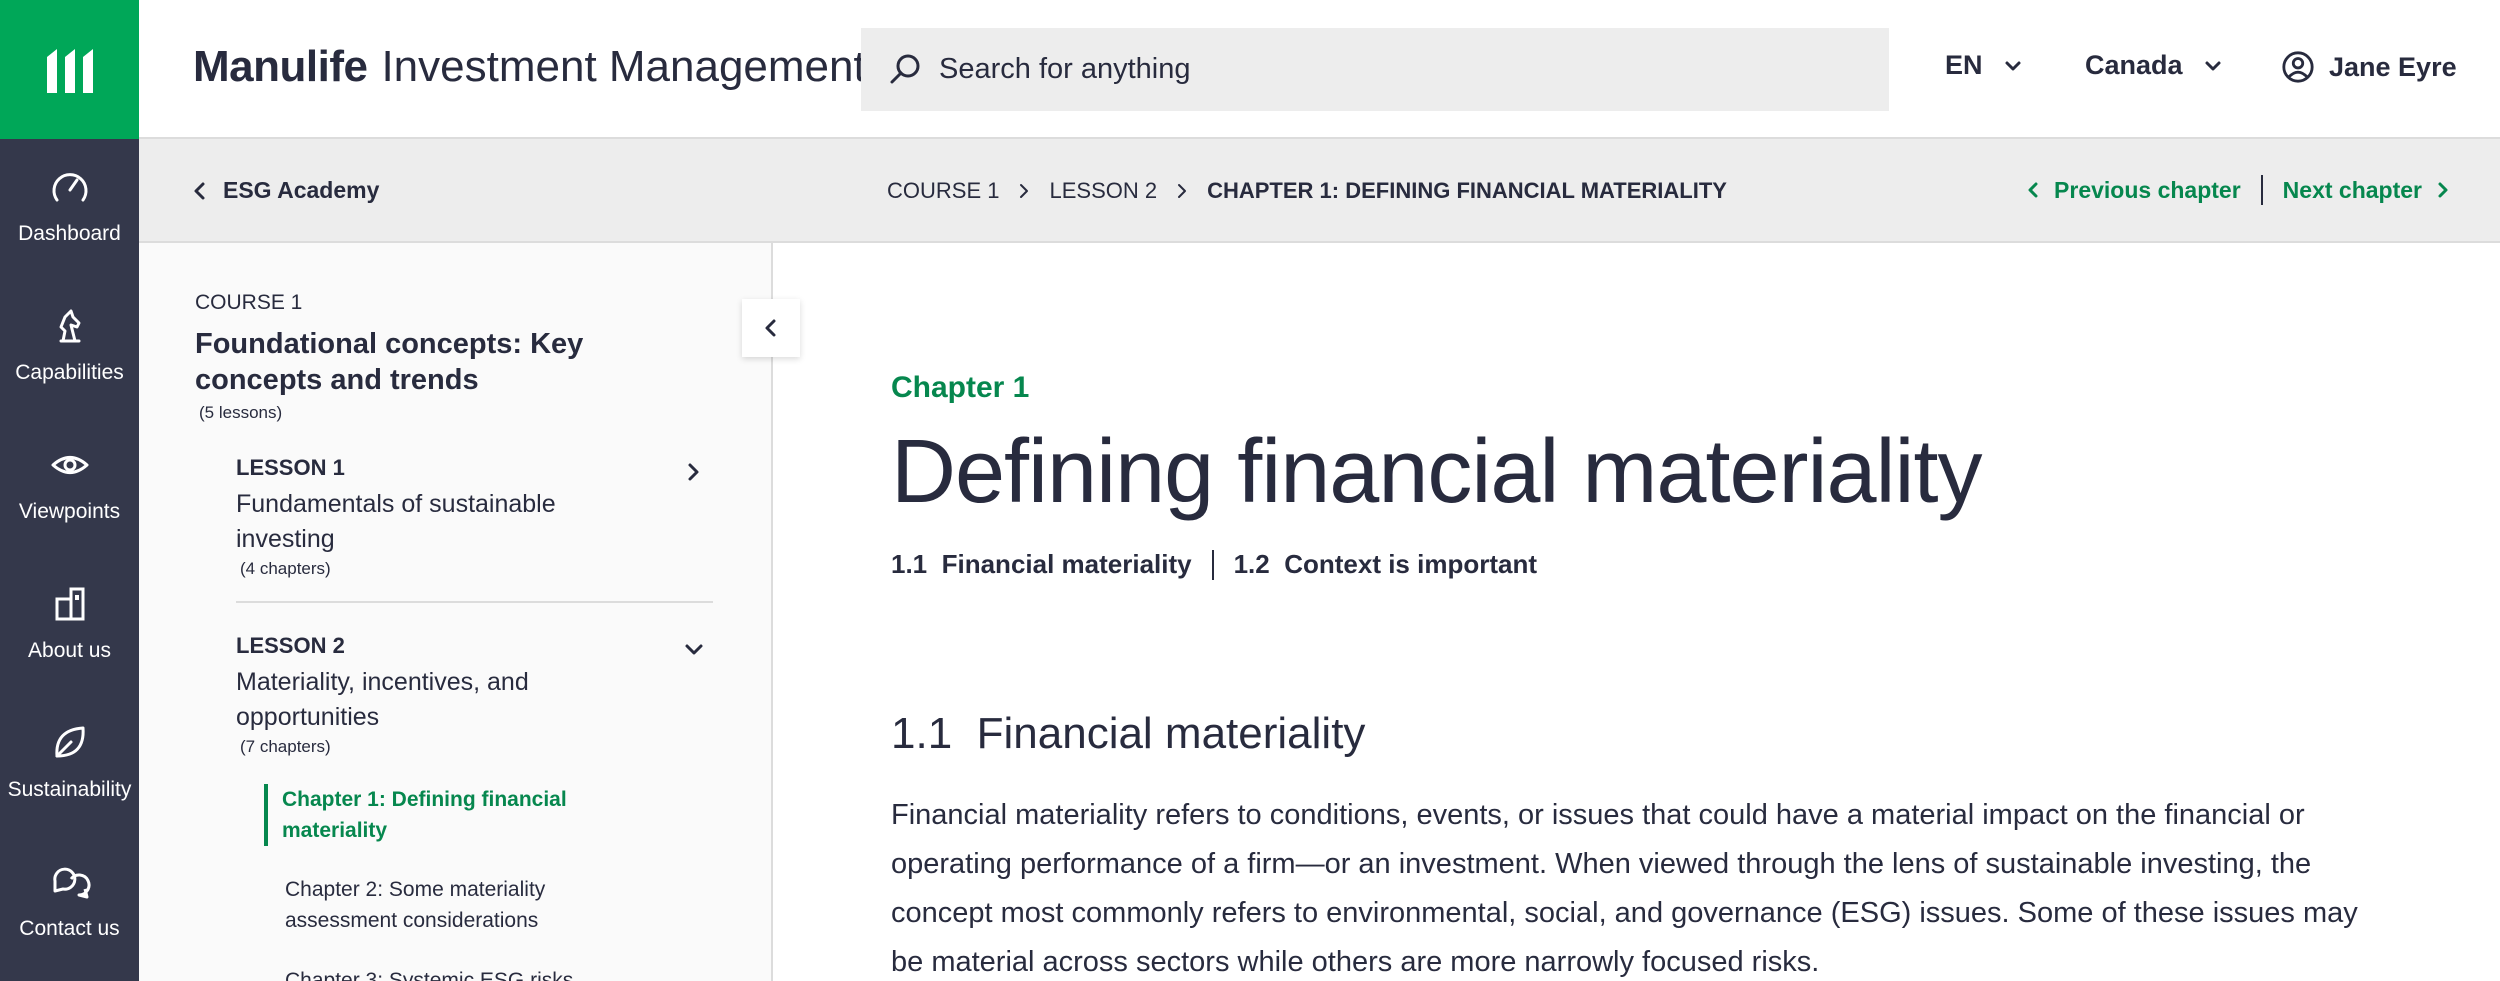 The image size is (2500, 981). Describe the element at coordinates (909, 564) in the screenshot. I see `anchor-1-1-num: 1.1` at that location.